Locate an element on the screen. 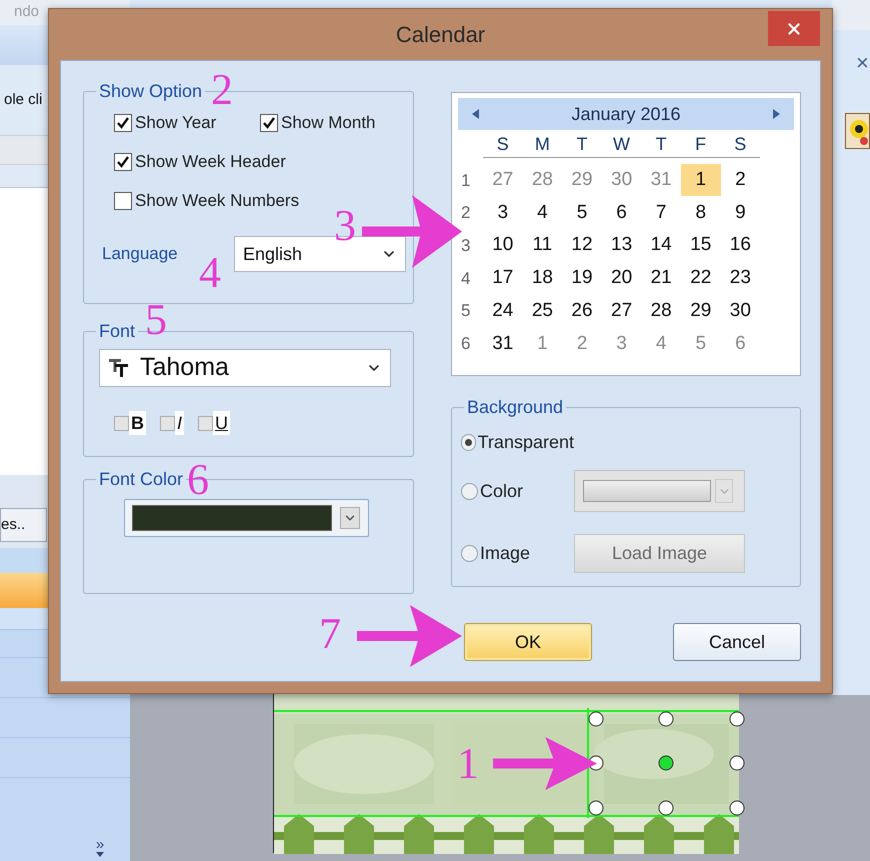 This screenshot has width=870, height=861. annotation-number: 6 is located at coordinates (198, 480).